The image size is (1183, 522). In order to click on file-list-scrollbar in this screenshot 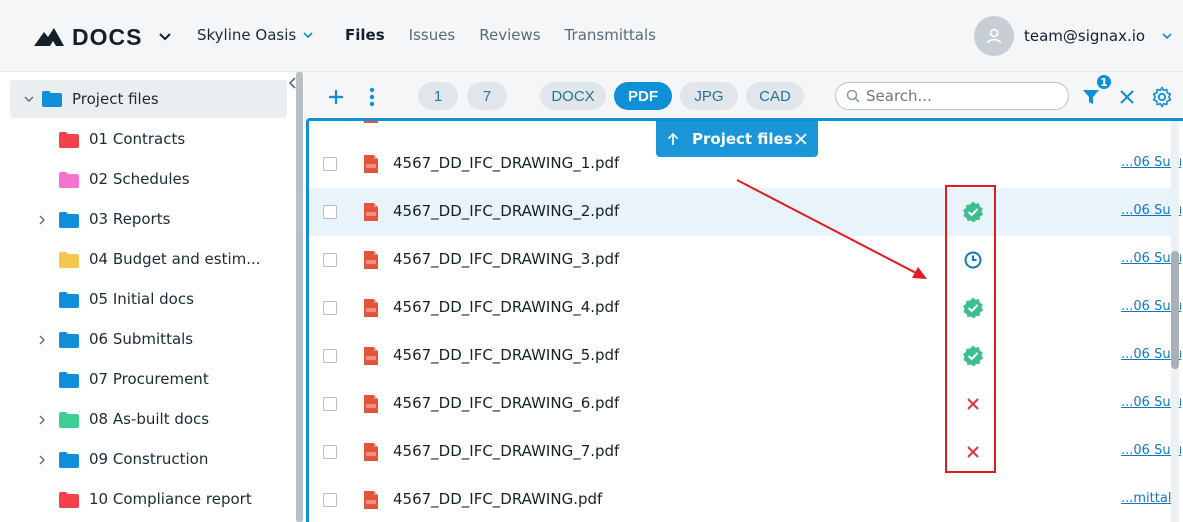, I will do `click(1175, 321)`.